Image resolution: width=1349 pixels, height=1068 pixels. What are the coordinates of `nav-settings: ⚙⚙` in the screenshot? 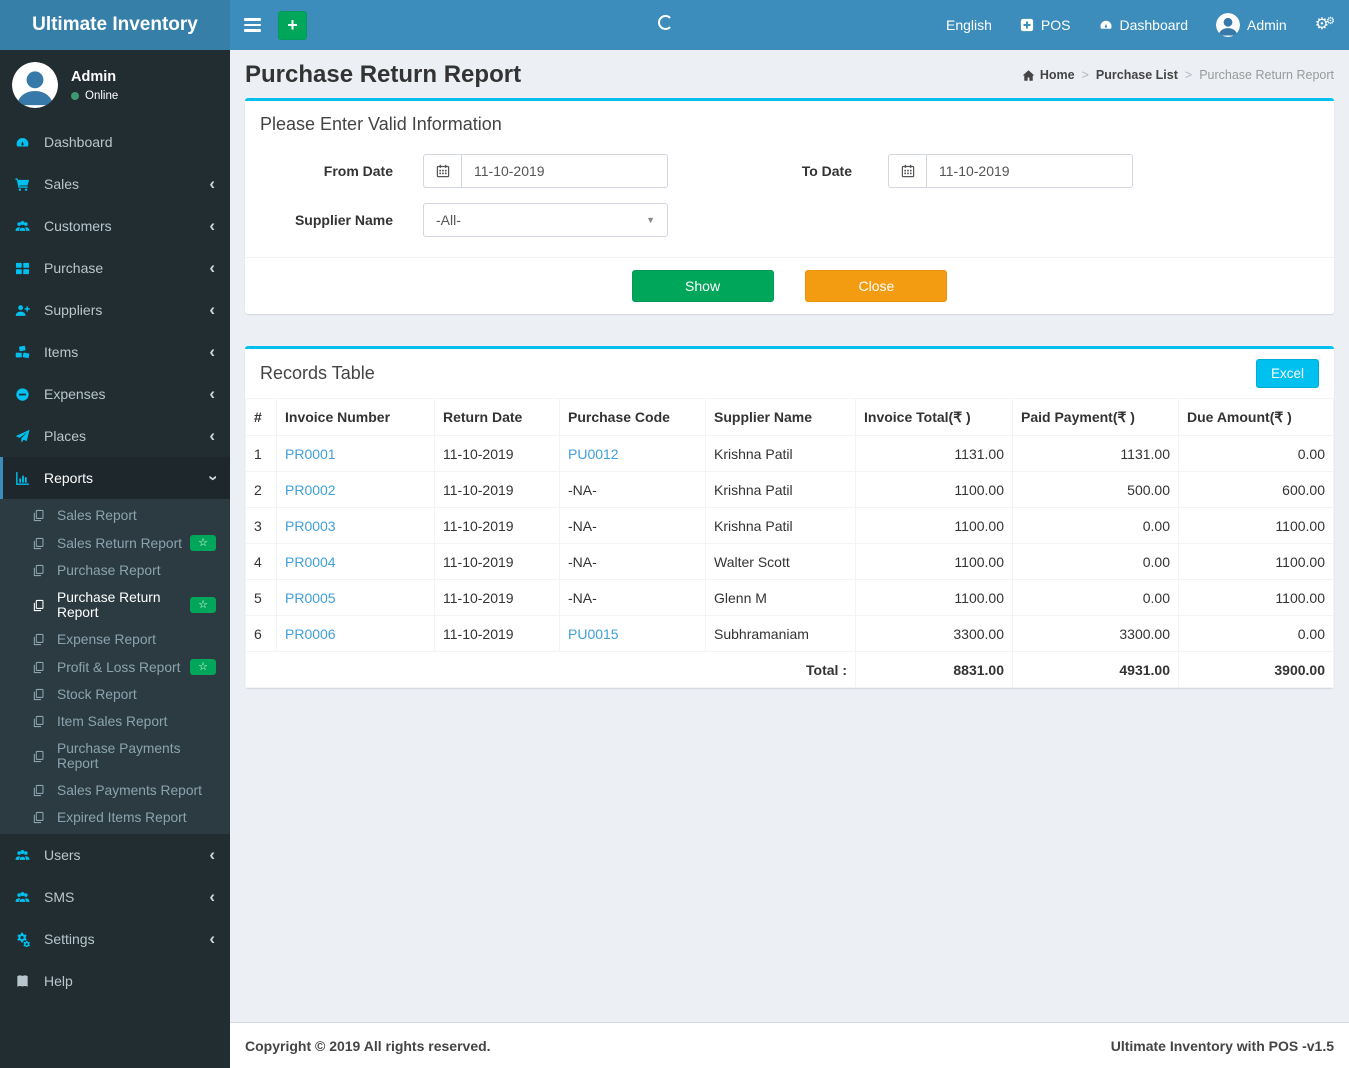 It's located at (1325, 25).